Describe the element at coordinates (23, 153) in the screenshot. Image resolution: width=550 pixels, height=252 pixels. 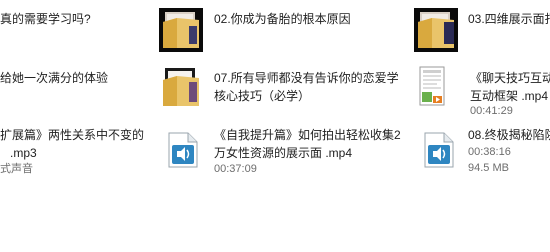
I see `file-name-line2: .mp3` at that location.